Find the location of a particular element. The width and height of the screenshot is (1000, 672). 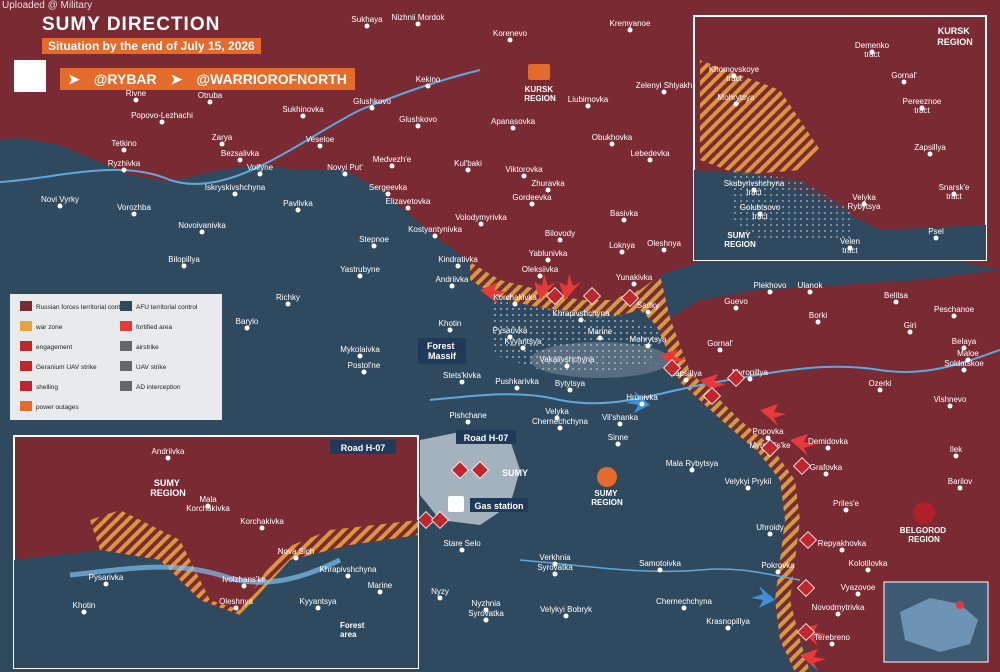

place-name: Nizhnii Mordok is located at coordinates (419, 17).